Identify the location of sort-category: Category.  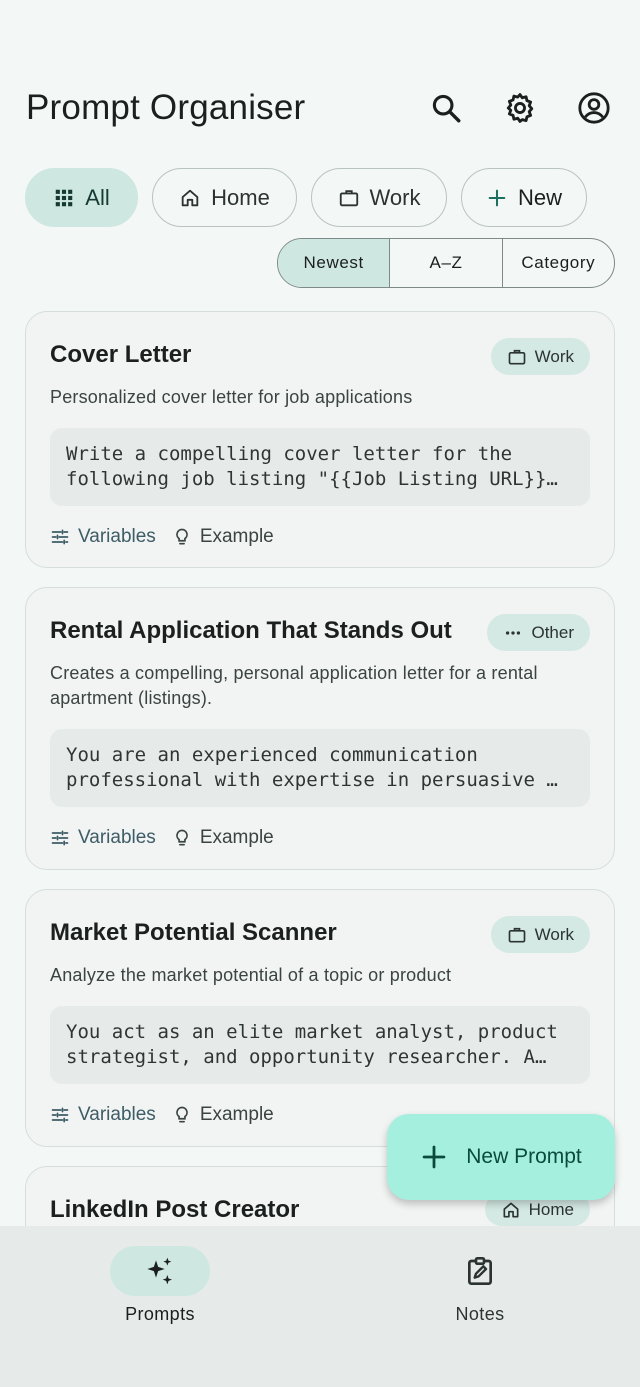
(558, 263).